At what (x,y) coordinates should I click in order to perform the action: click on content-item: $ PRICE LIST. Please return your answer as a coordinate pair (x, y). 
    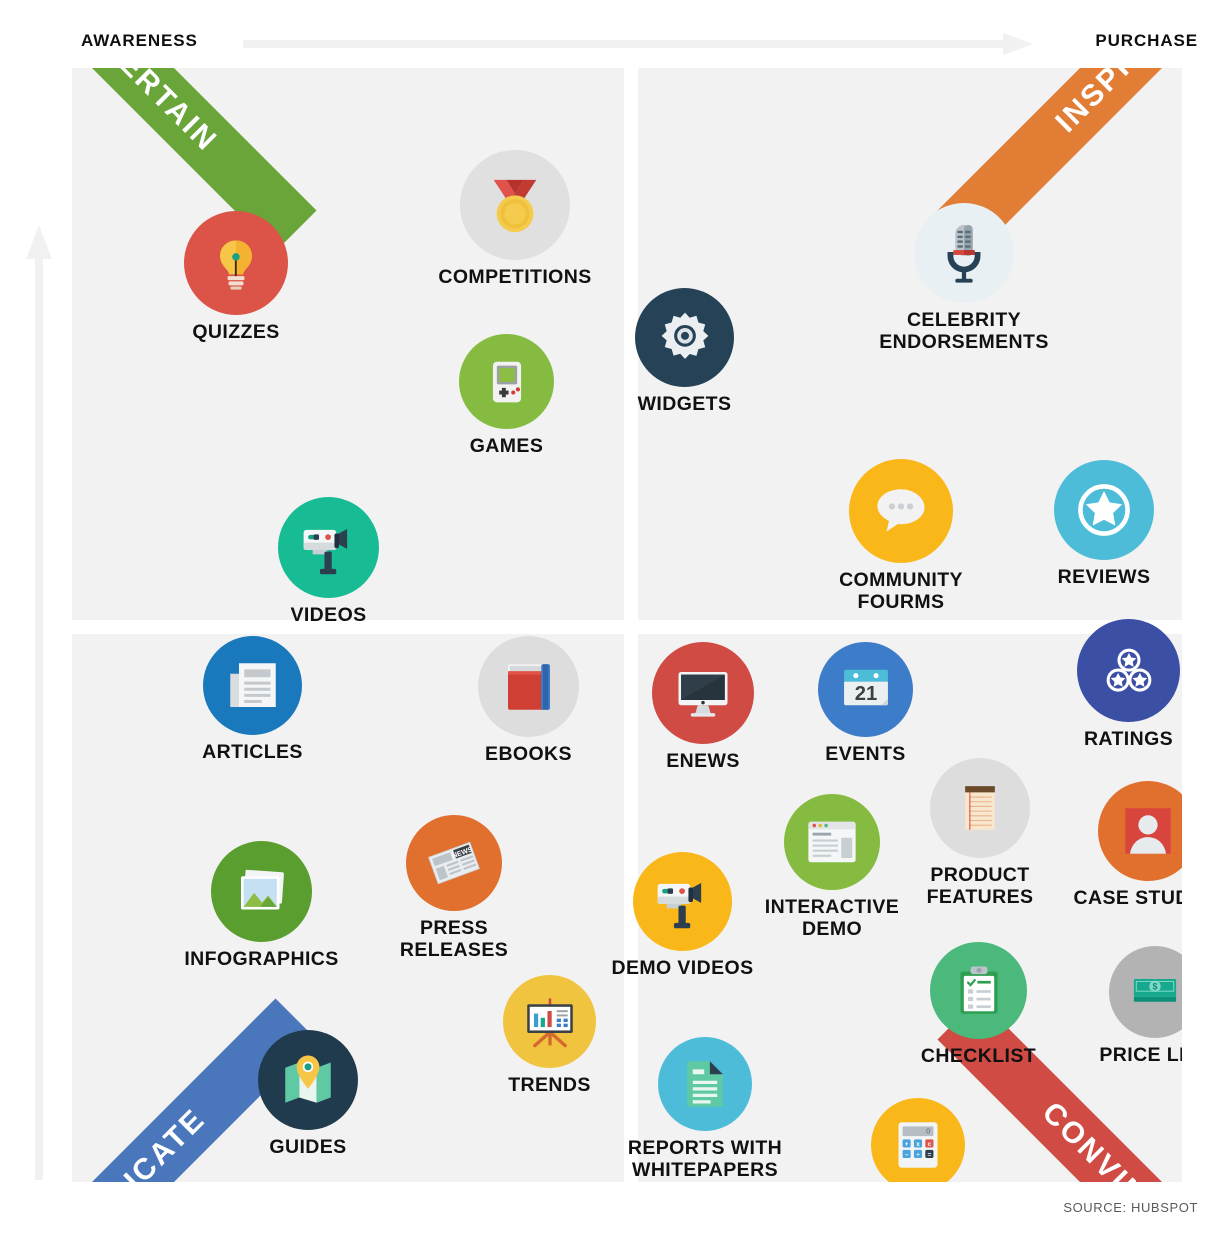
    Looking at the image, I should click on (1125, 1006).